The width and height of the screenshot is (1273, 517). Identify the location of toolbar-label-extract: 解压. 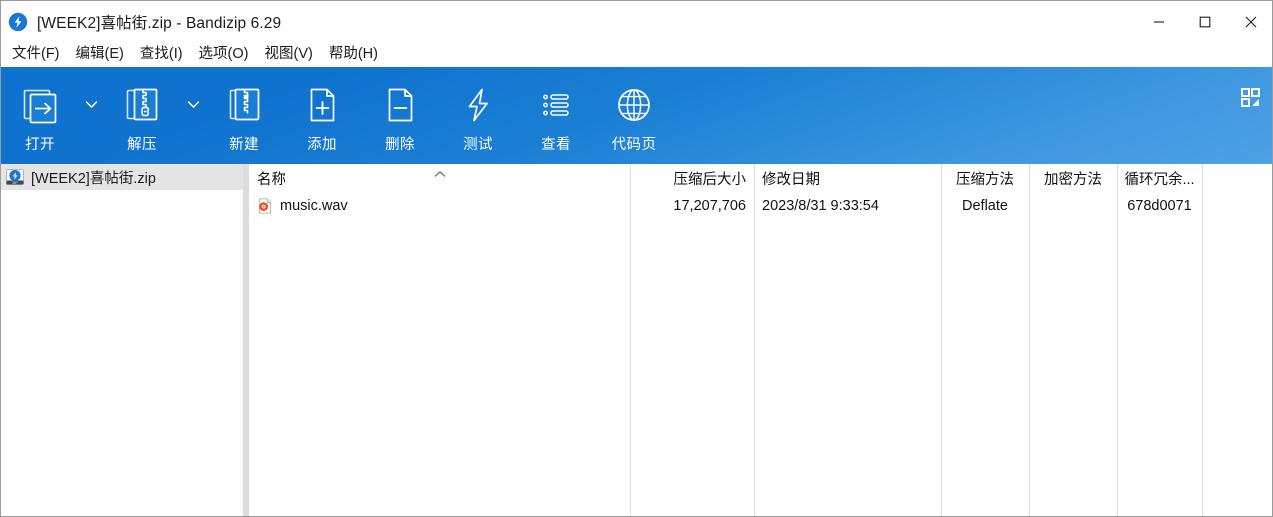
(142, 145).